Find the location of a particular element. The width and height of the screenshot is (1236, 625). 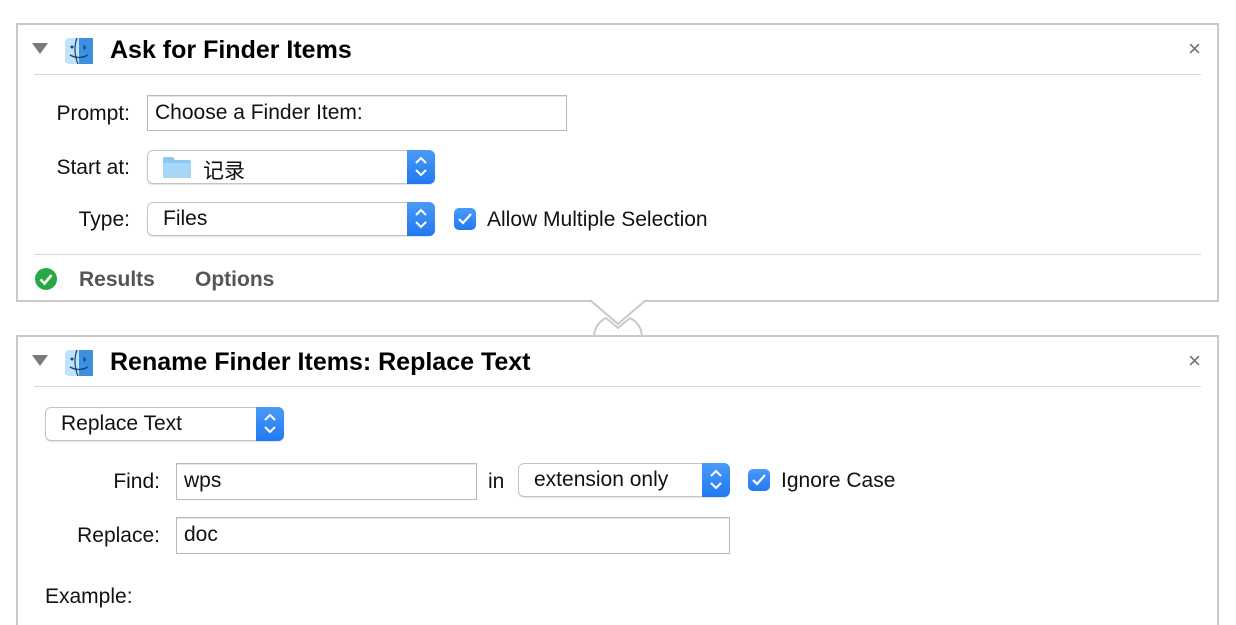

find-field: wps is located at coordinates (326, 481).